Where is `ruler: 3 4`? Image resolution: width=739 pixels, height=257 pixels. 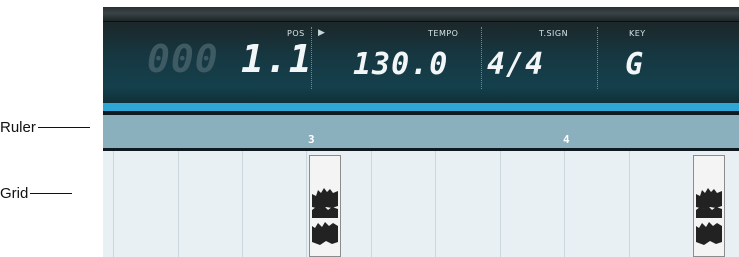 ruler: 3 4 is located at coordinates (421, 131).